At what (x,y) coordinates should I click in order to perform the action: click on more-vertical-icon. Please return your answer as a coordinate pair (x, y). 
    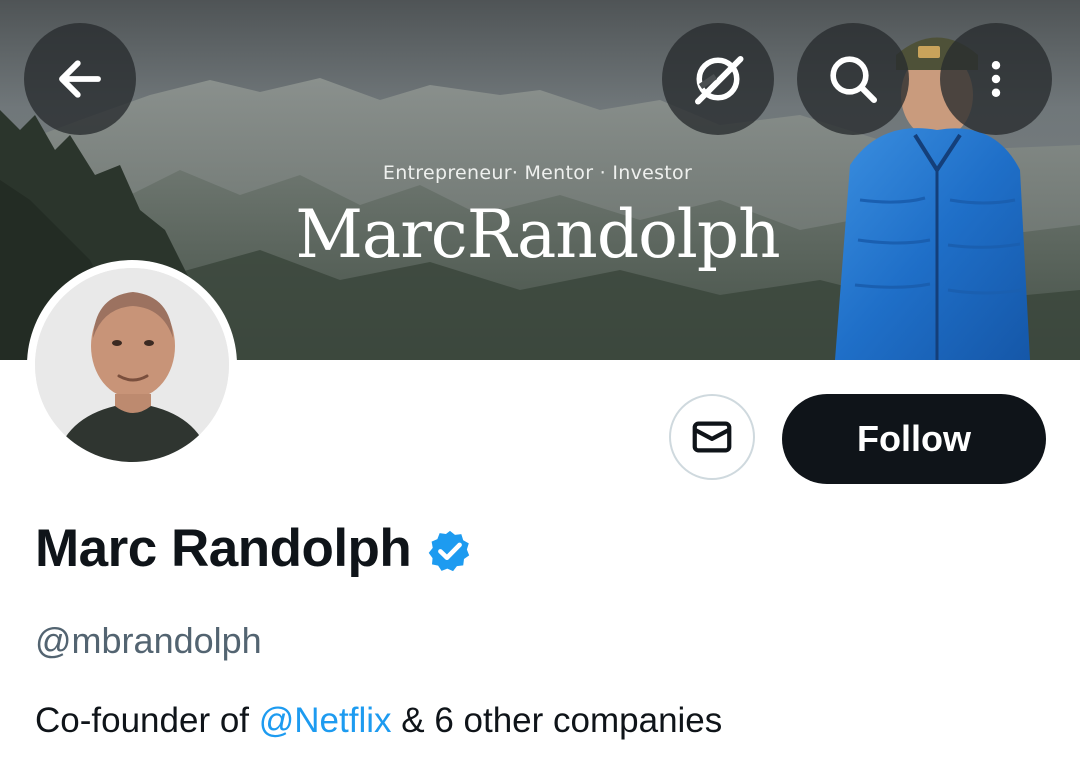
    Looking at the image, I should click on (996, 79).